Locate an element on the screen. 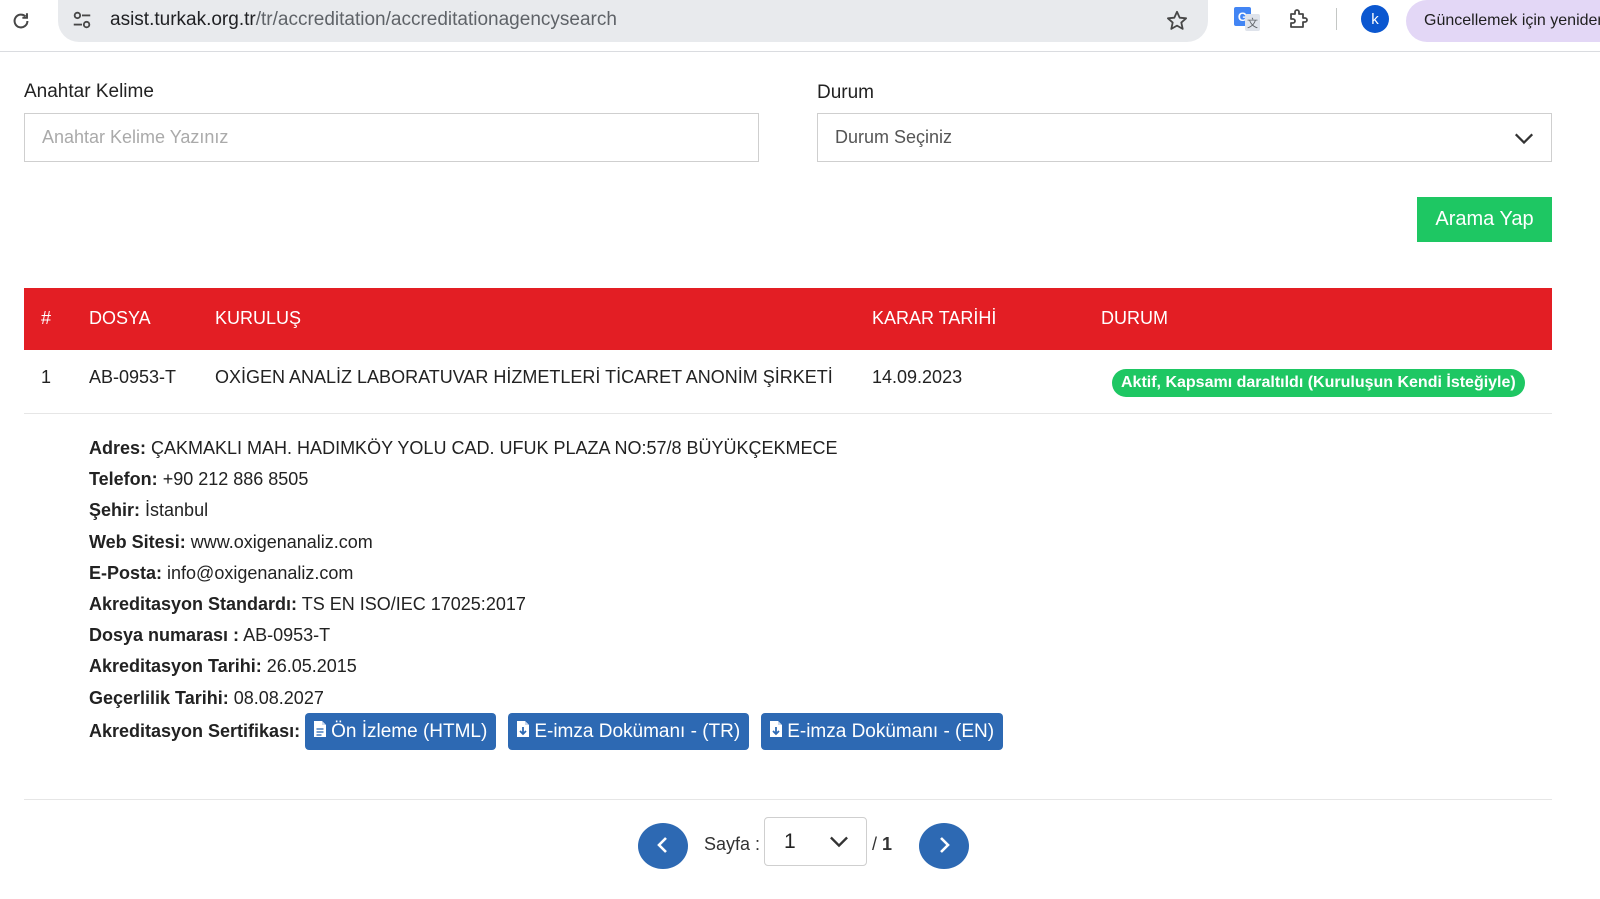  certificate-label: Akreditasyon Sertifikası: is located at coordinates (195, 731).